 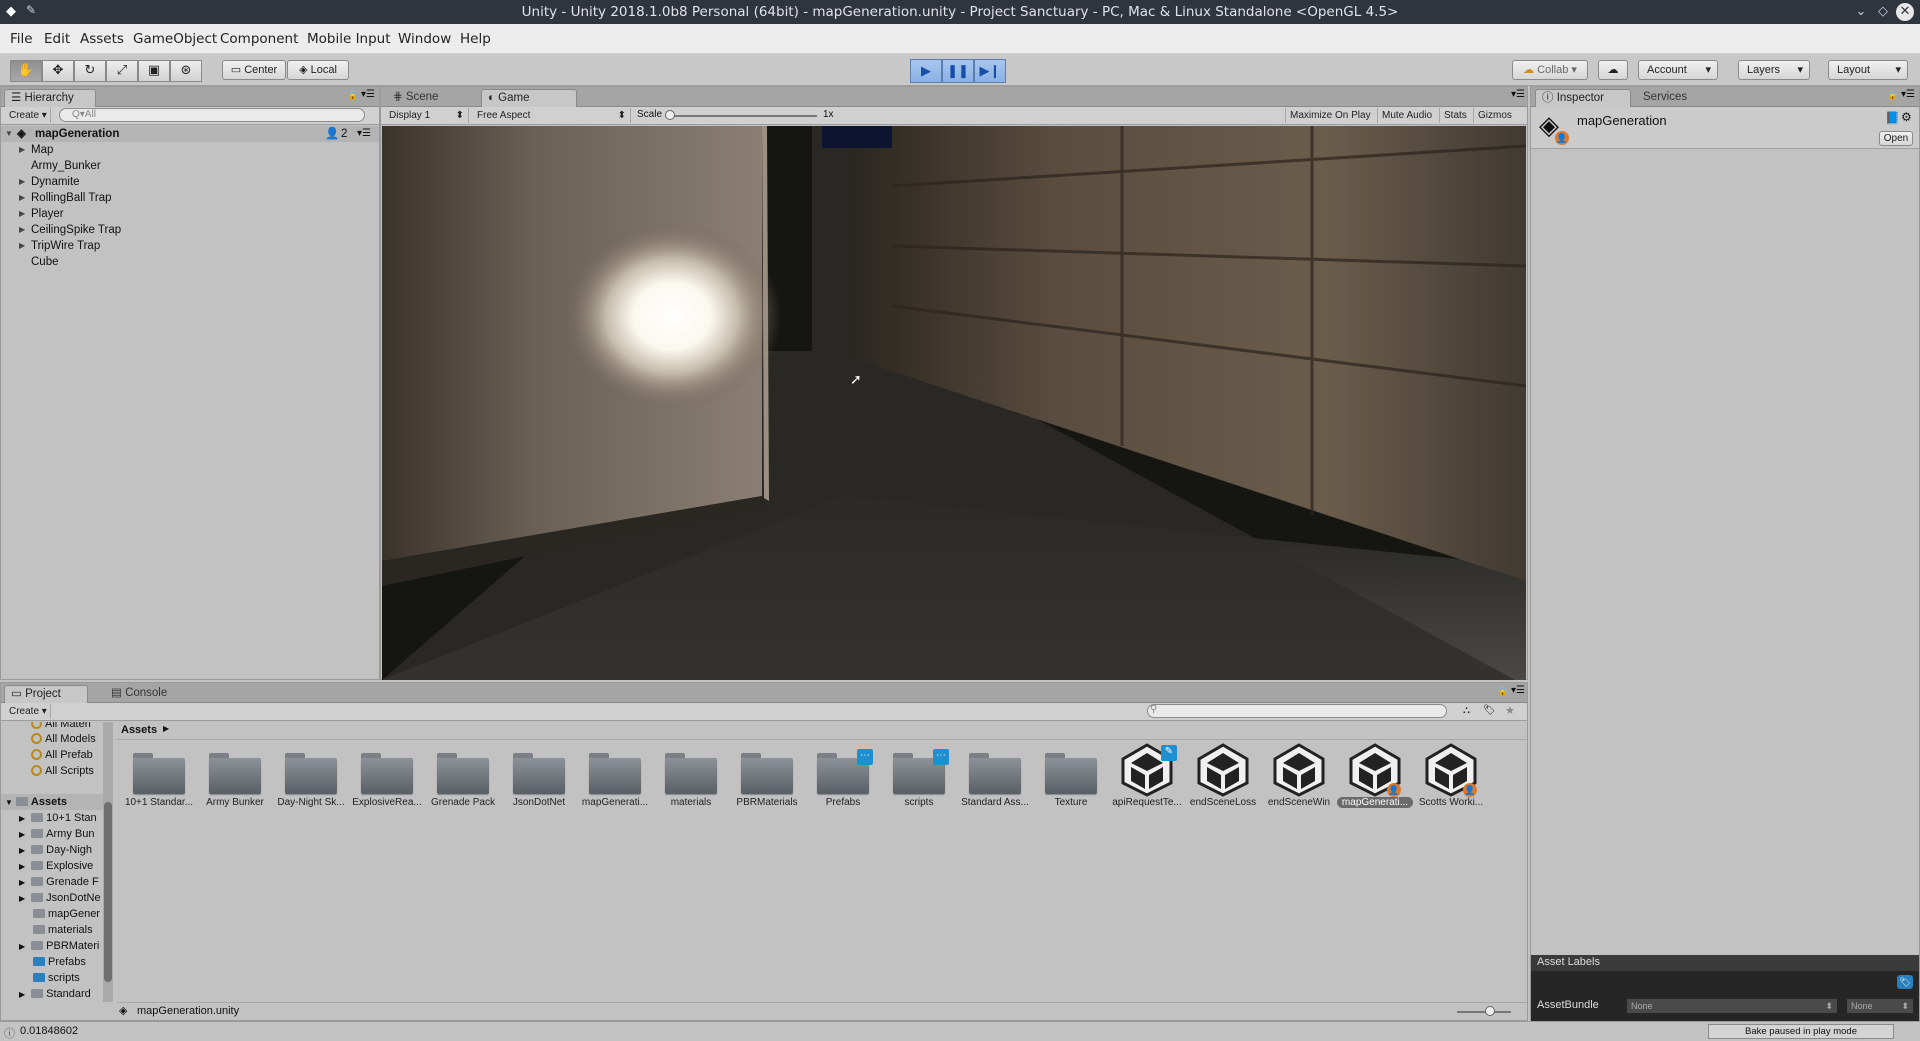 I want to click on pivot-center-button: ▭ Center, so click(x=254, y=70).